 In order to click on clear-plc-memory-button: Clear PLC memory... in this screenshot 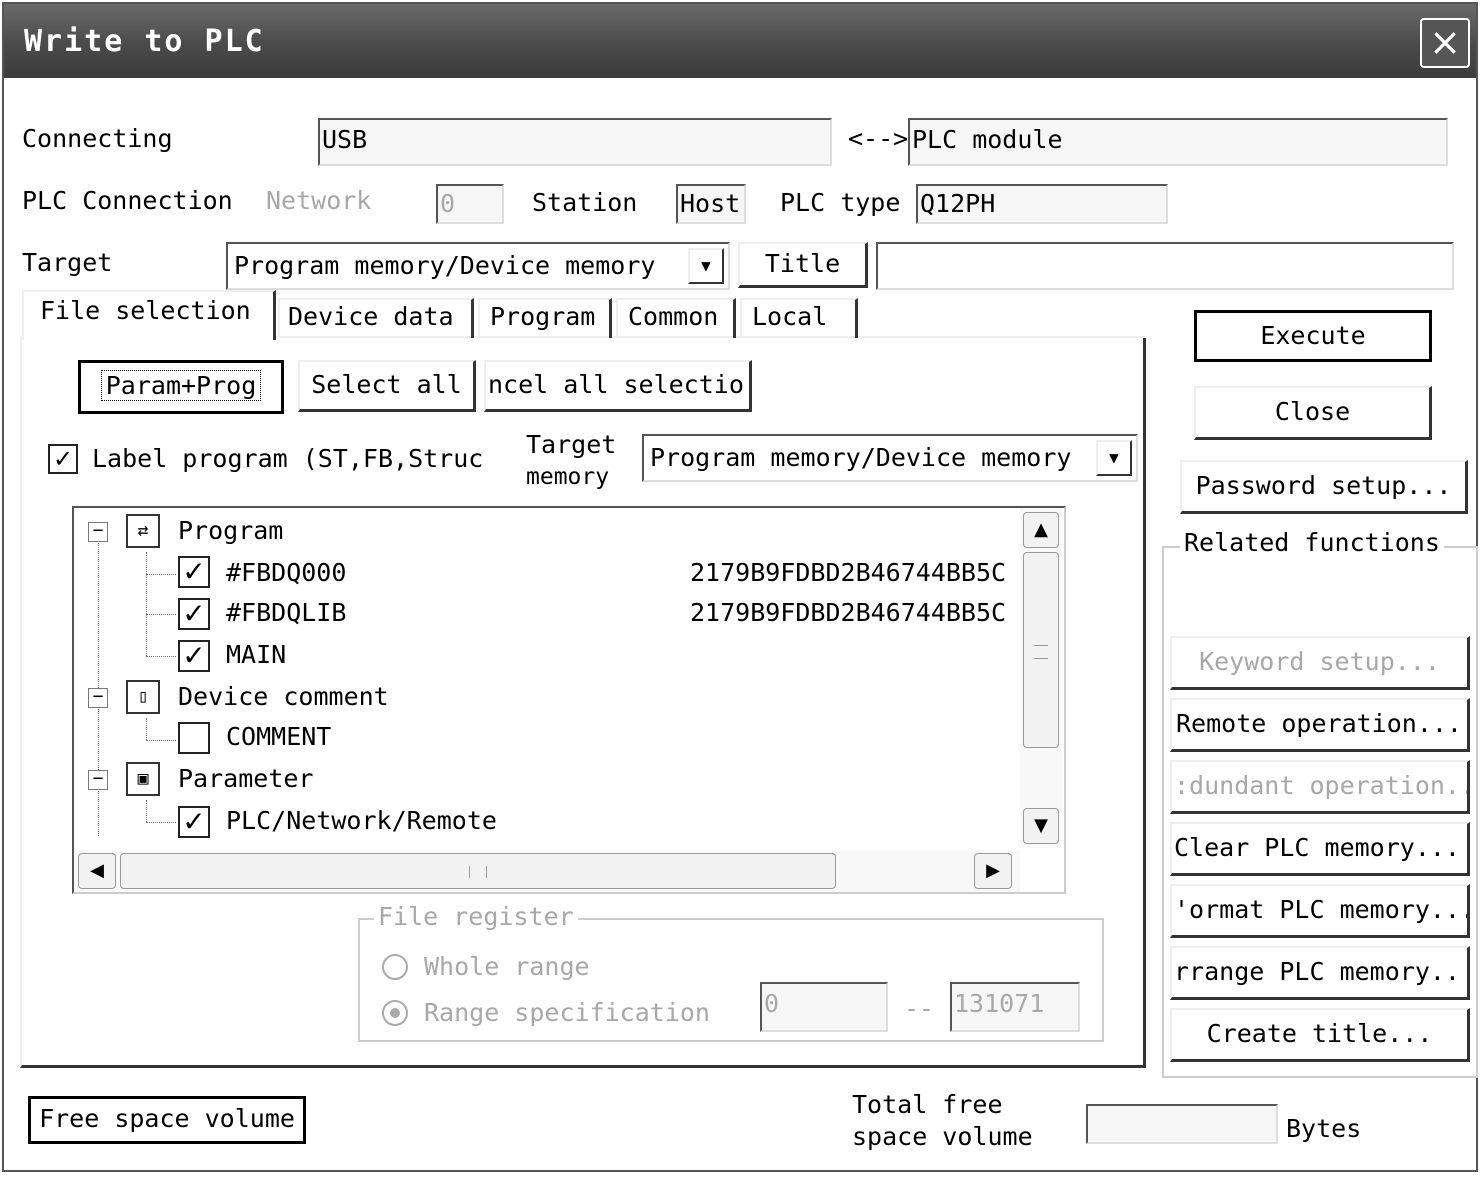, I will do `click(1320, 849)`.